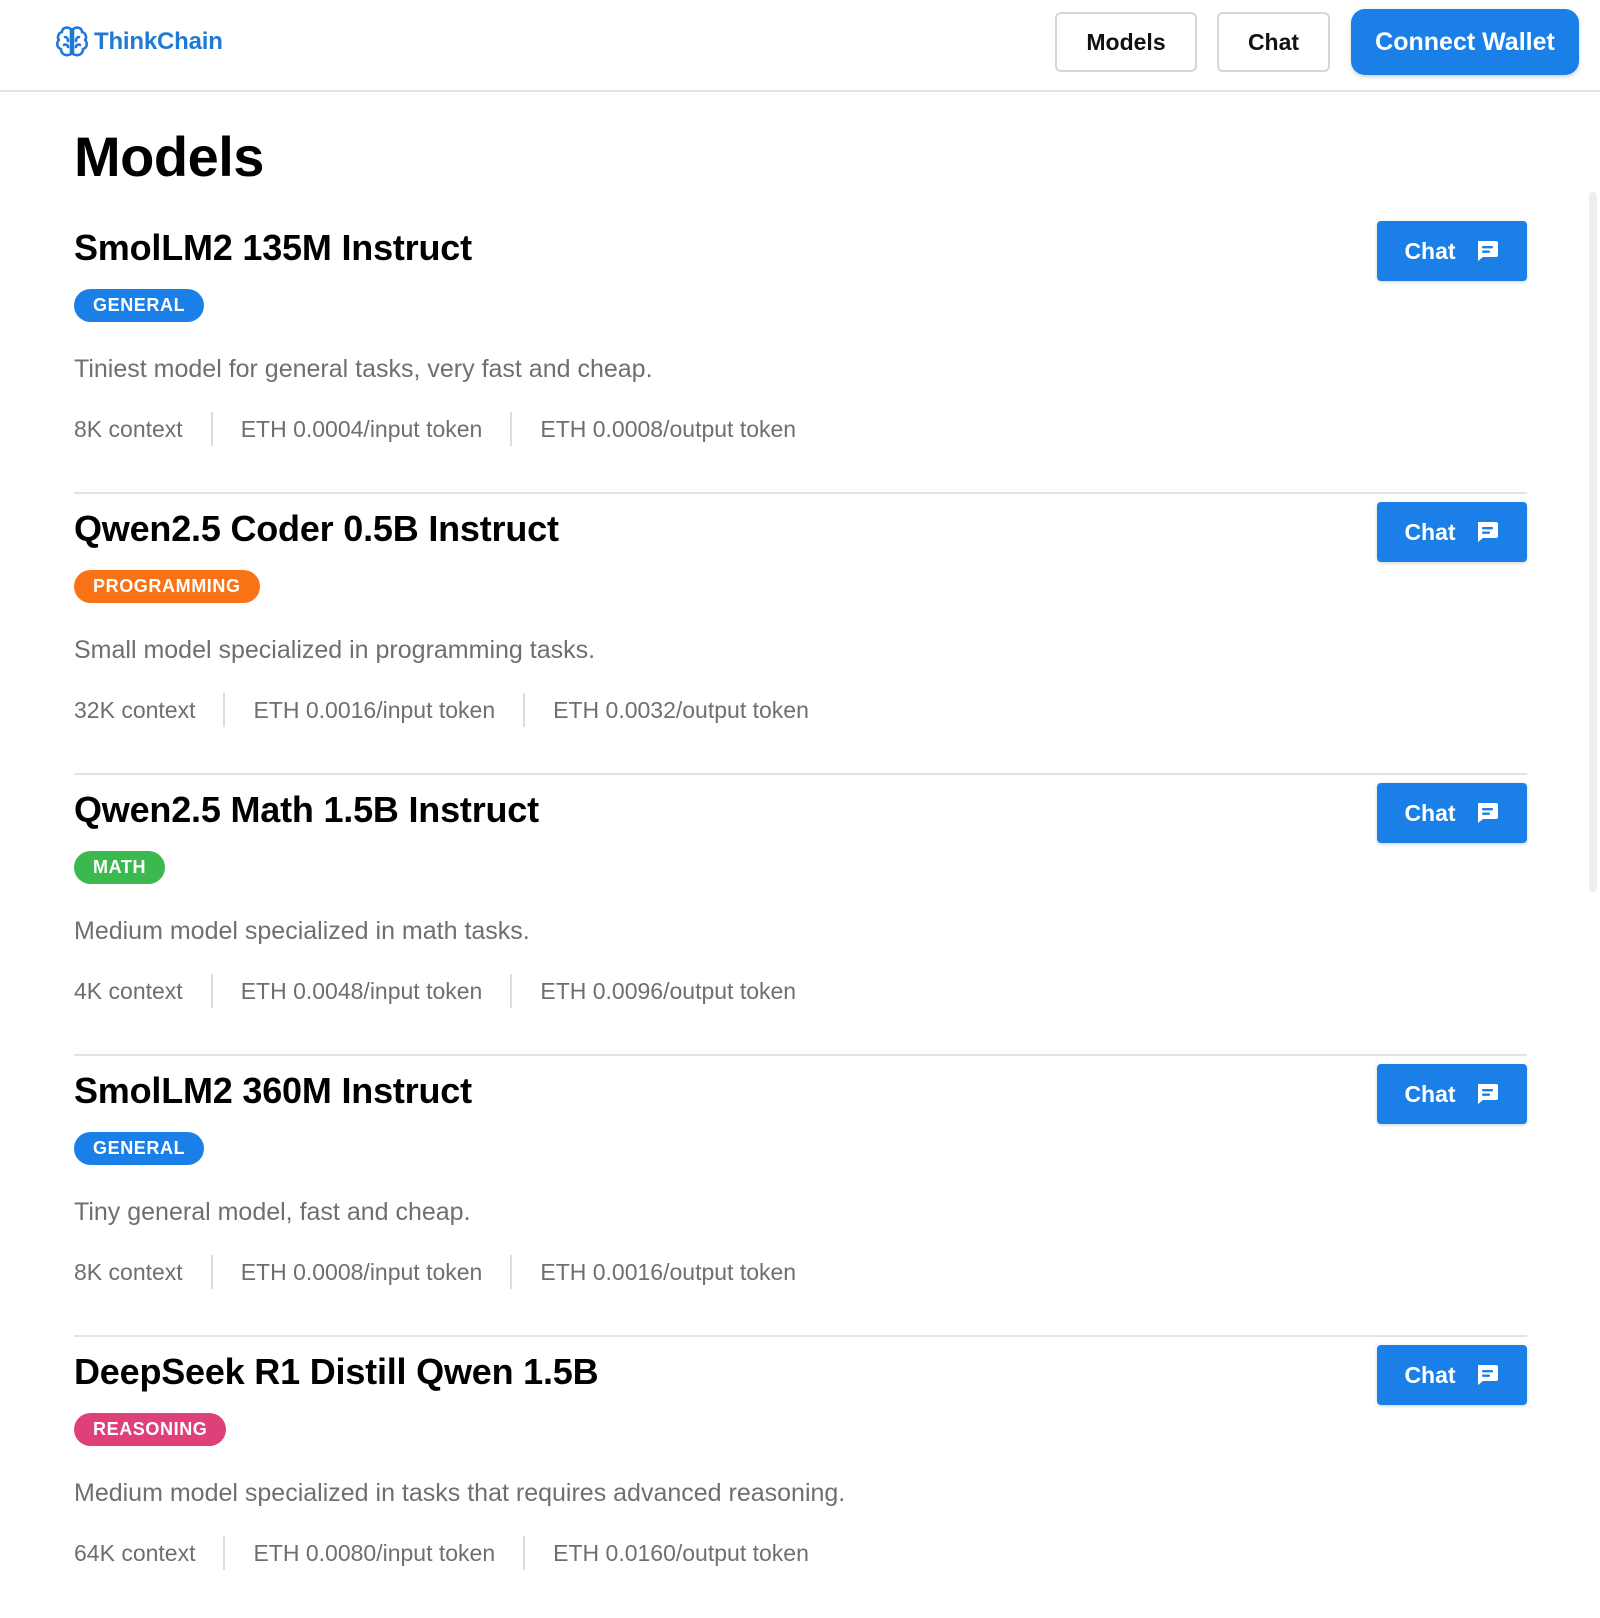 The image size is (1600, 1618). What do you see at coordinates (273, 1090) in the screenshot?
I see `model-name: SmolLM2 360M Instruct` at bounding box center [273, 1090].